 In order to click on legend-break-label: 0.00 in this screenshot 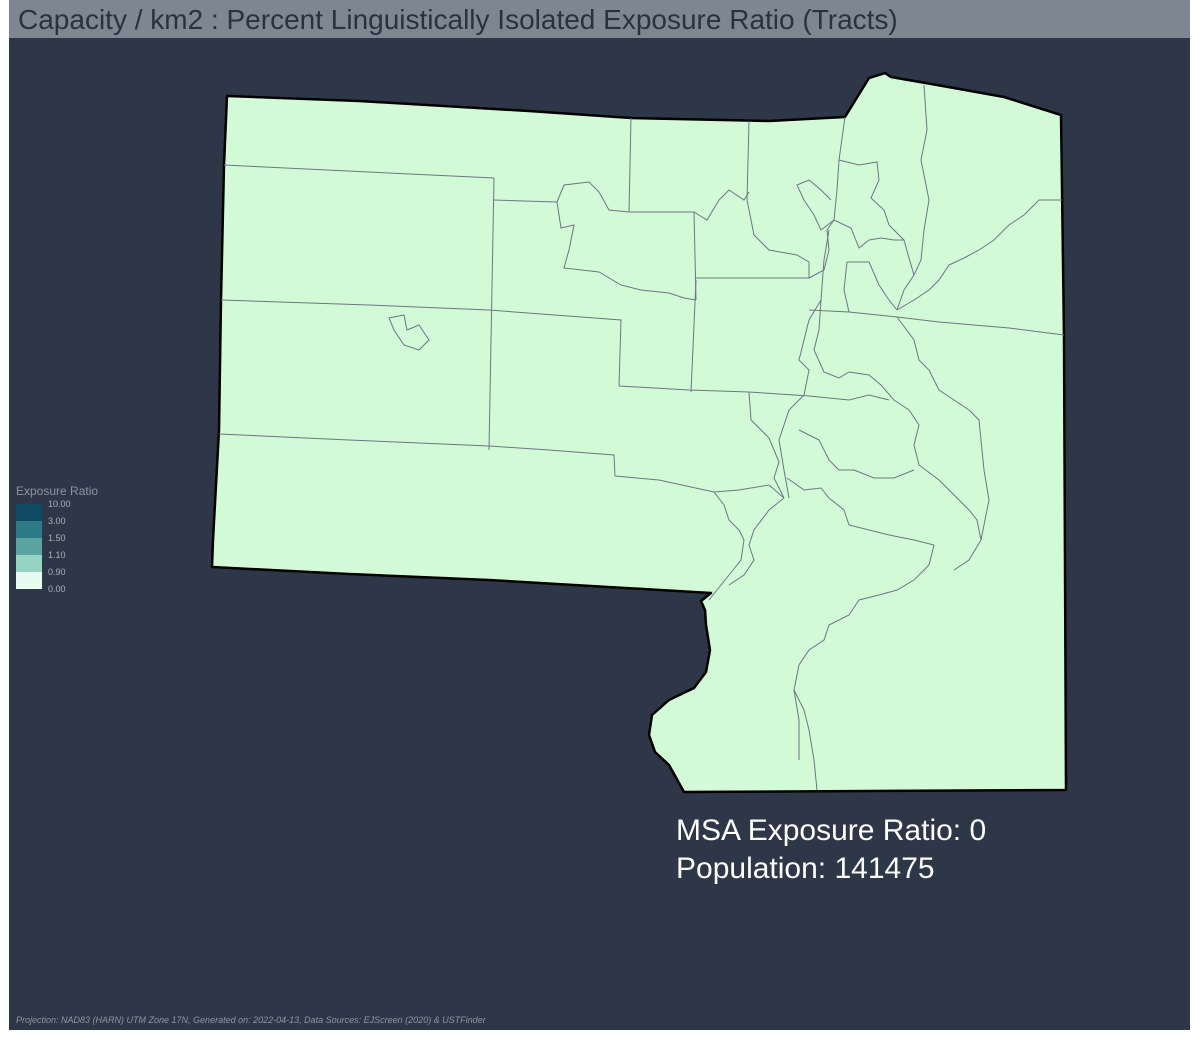, I will do `click(57, 589)`.